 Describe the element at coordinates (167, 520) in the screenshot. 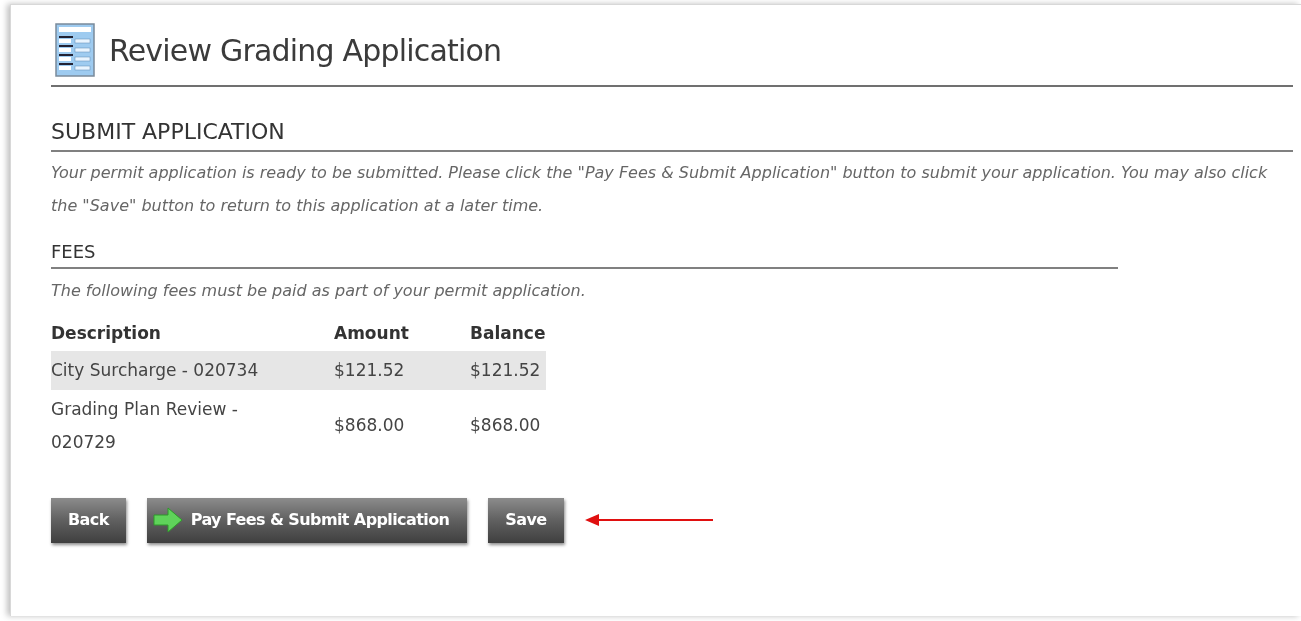

I see `arrow-right-icon` at that location.